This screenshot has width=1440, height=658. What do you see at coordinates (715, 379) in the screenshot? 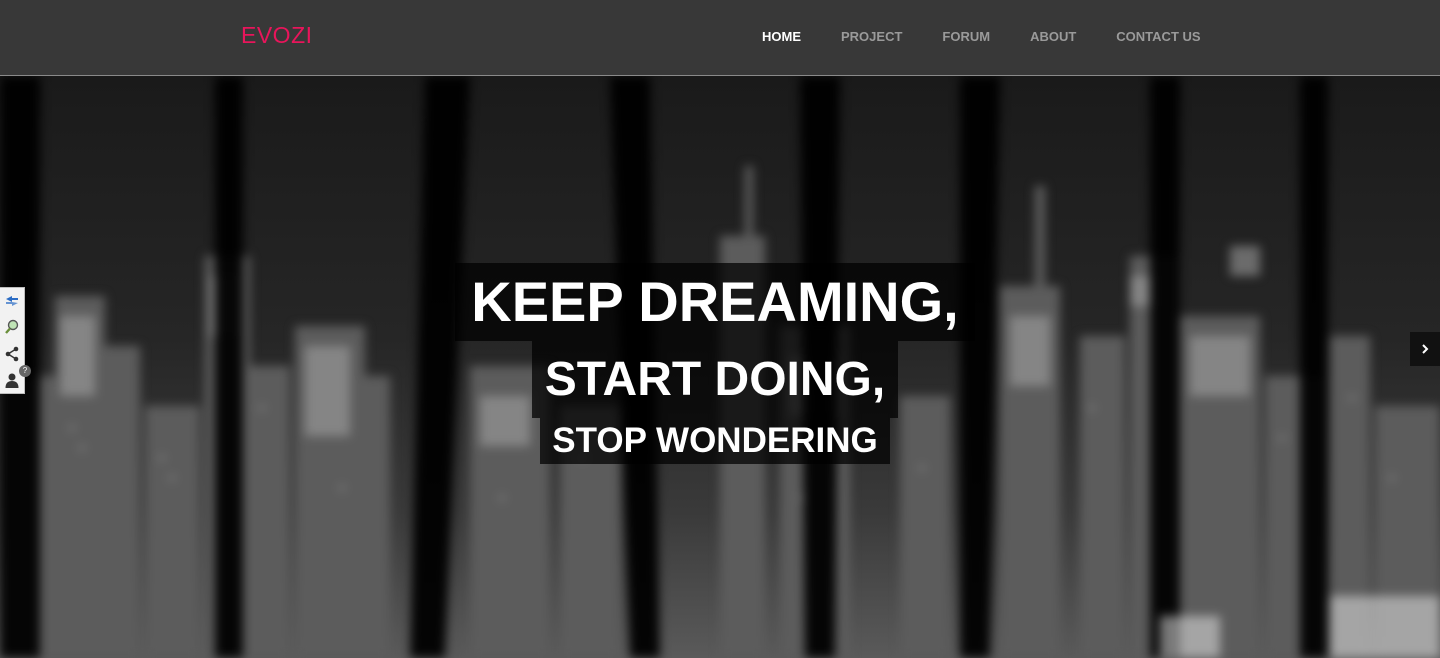
I see `headline-line-2: START DOING,` at bounding box center [715, 379].